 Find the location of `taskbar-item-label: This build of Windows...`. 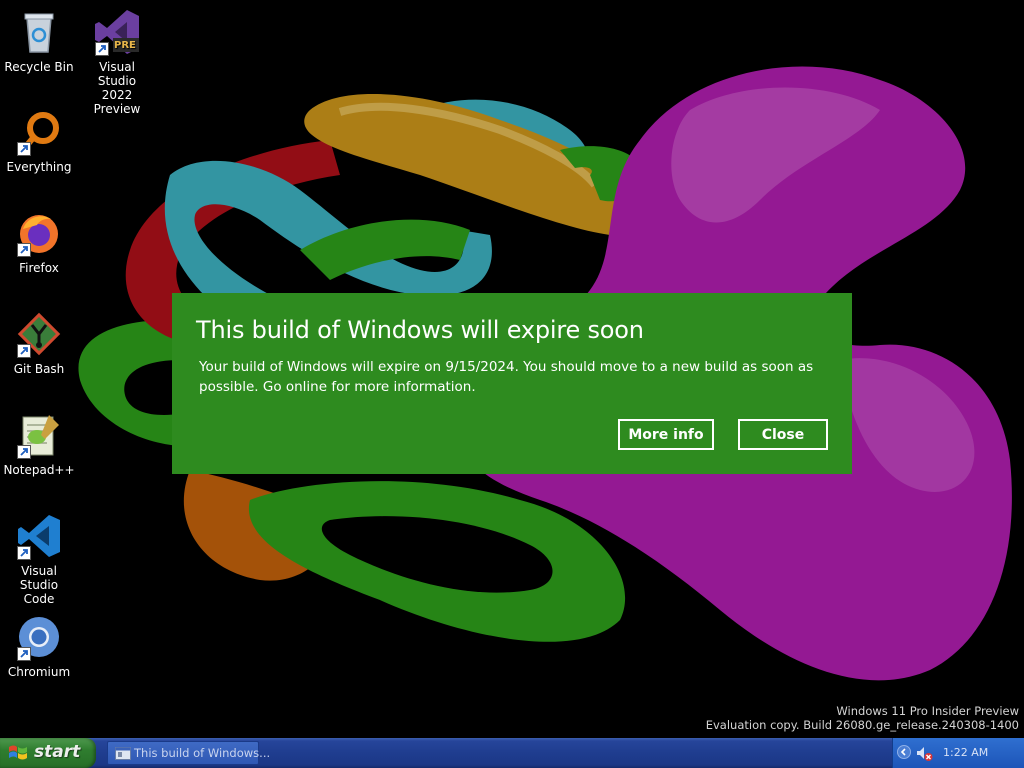

taskbar-item-label: This build of Windows... is located at coordinates (202, 753).